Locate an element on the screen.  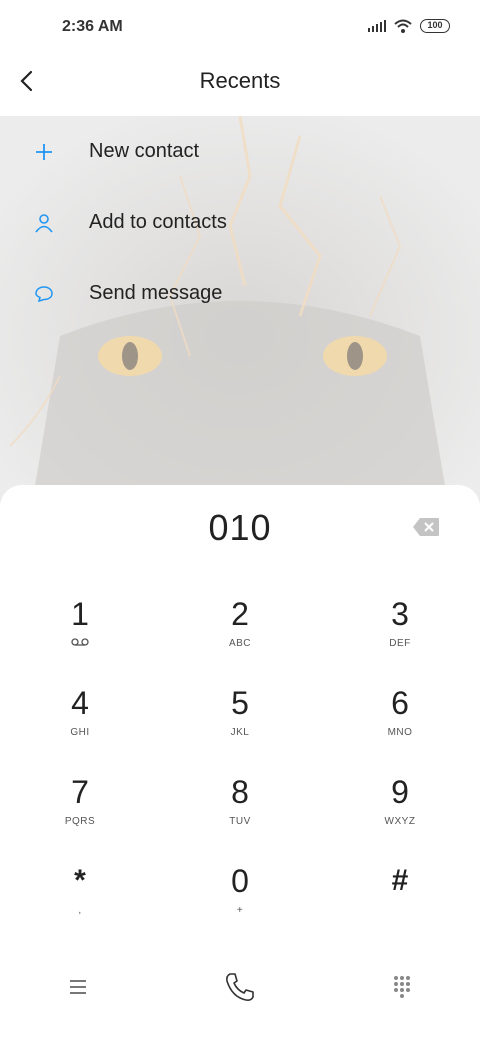
add-to-contacts-label: Add to contacts is located at coordinates (158, 222).